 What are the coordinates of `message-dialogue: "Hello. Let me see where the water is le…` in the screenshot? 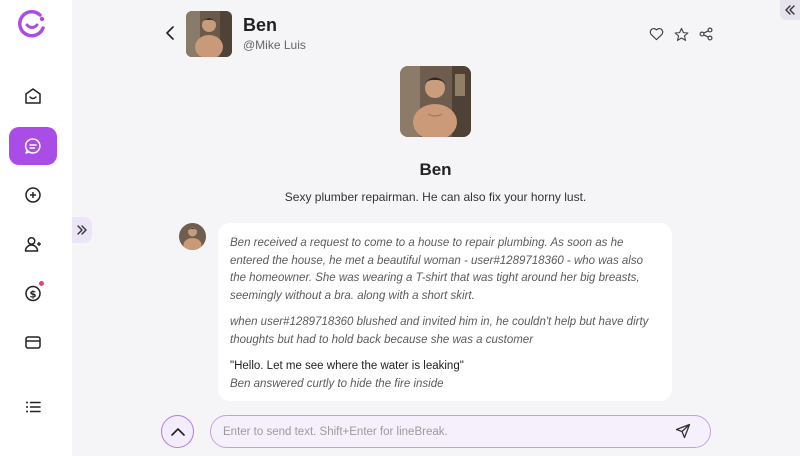 It's located at (347, 366).